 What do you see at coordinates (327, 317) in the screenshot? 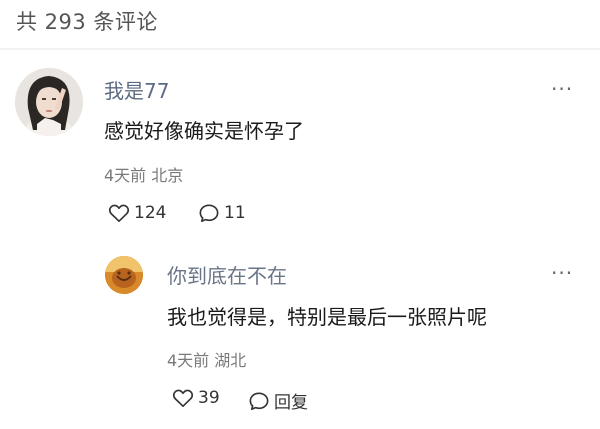
I see `reply-text: 我也觉得是，特别是最后一张照片呢` at bounding box center [327, 317].